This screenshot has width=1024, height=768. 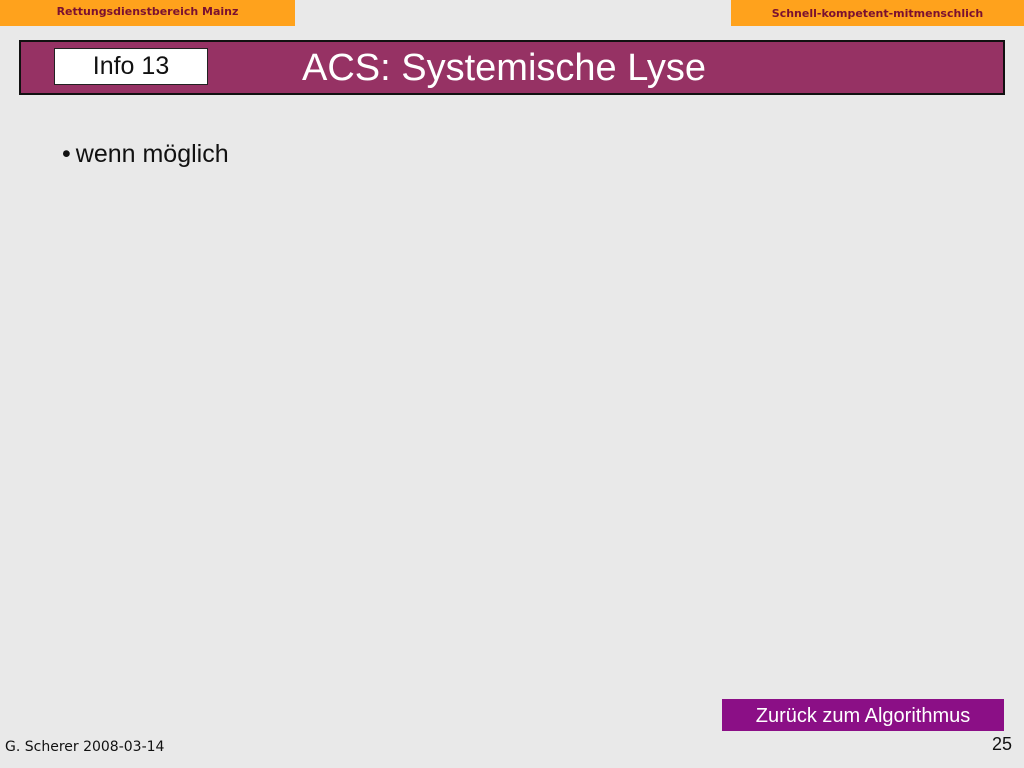 I want to click on info-label: Info 13, so click(x=131, y=66).